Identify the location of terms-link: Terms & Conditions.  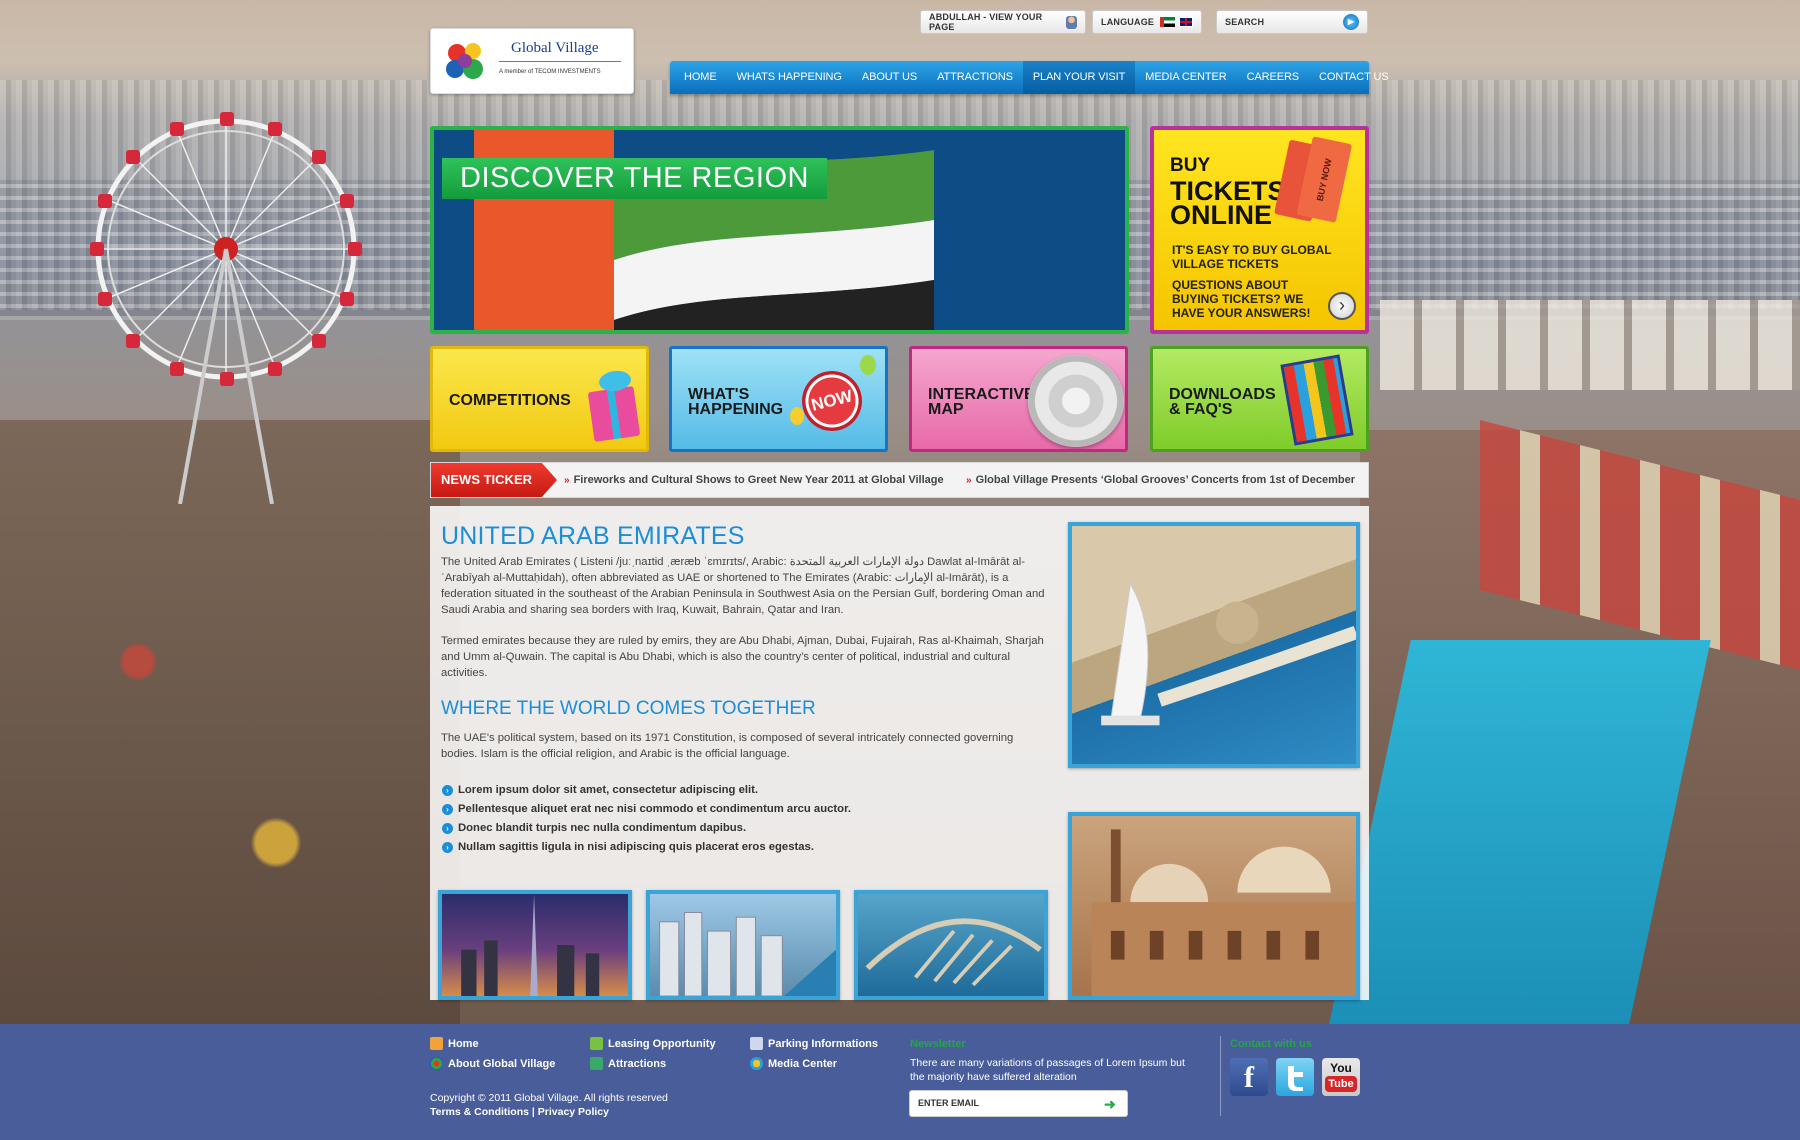
(479, 1112).